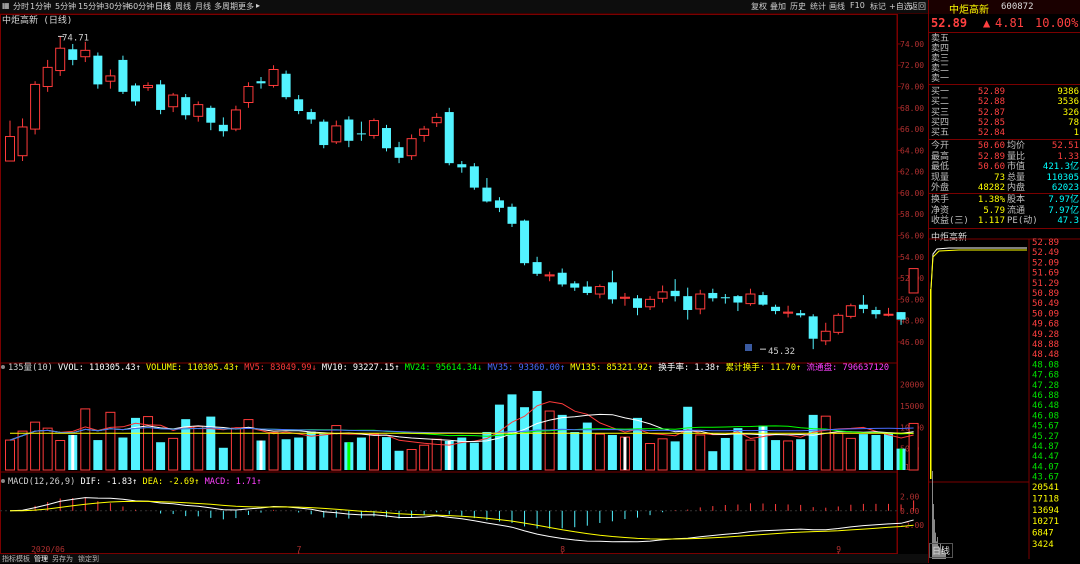 The image size is (1080, 564). Describe the element at coordinates (1068, 221) in the screenshot. I see `stat-value: 47.3` at that location.